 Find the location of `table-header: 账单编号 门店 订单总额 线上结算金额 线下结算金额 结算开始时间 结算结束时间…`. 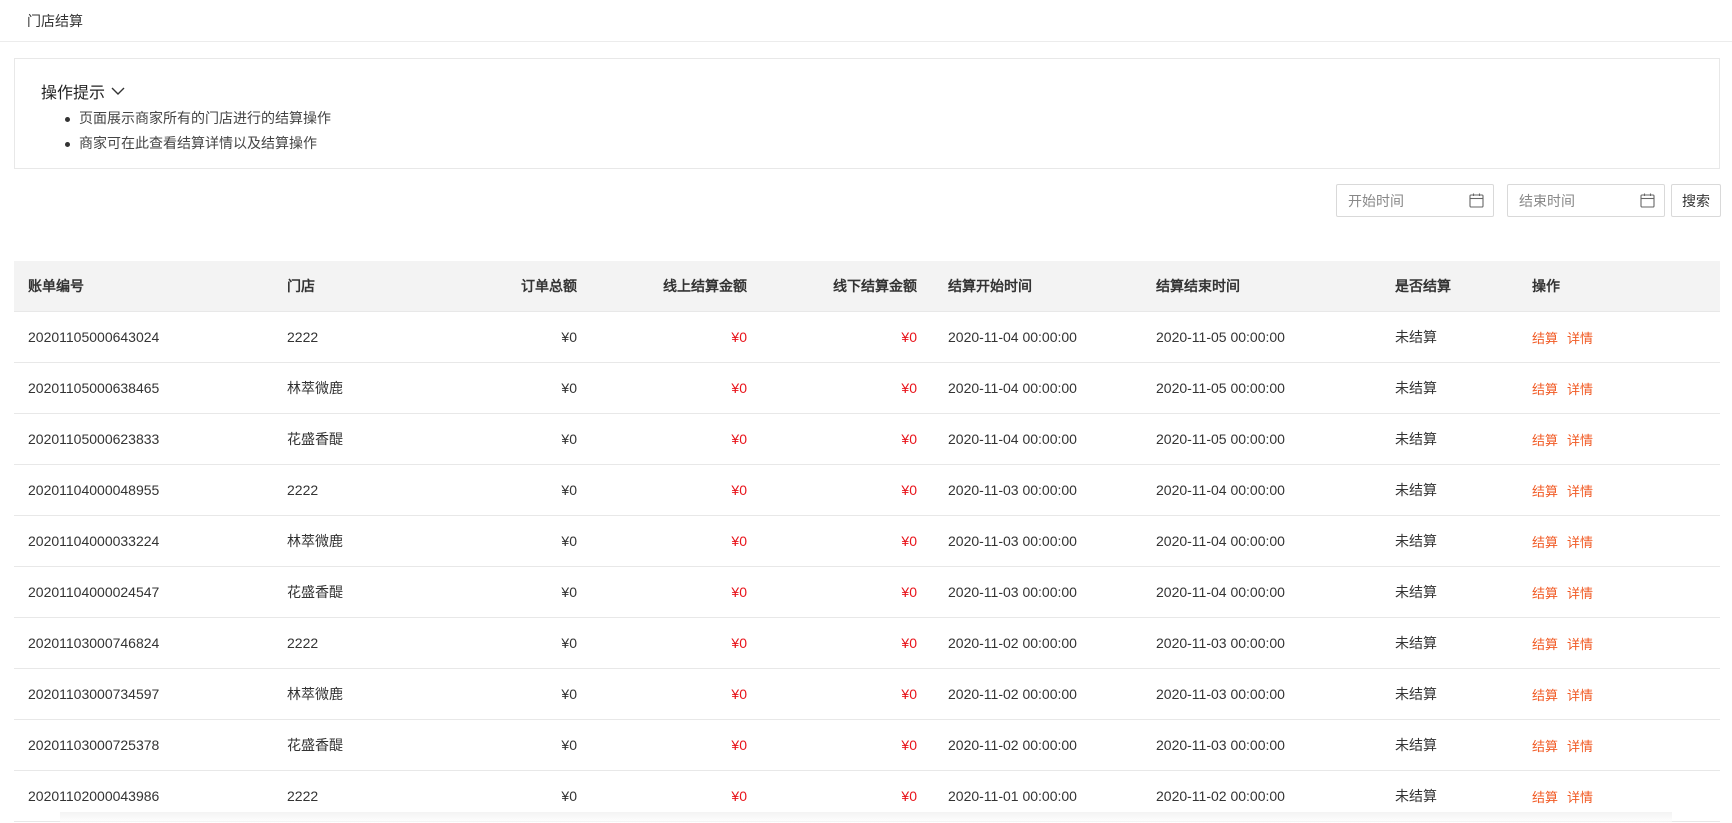

table-header: 账单编号 门店 订单总额 线上结算金额 线下结算金额 结算开始时间 结算结束时间… is located at coordinates (867, 286).